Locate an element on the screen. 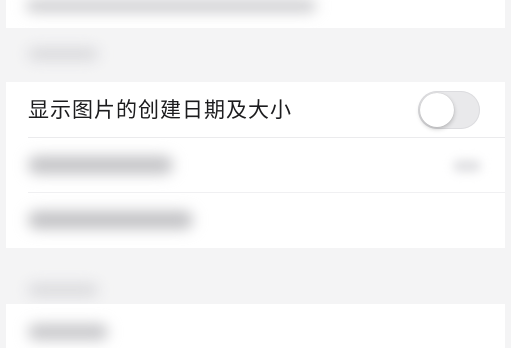  blurred-top-row is located at coordinates (255, 14).